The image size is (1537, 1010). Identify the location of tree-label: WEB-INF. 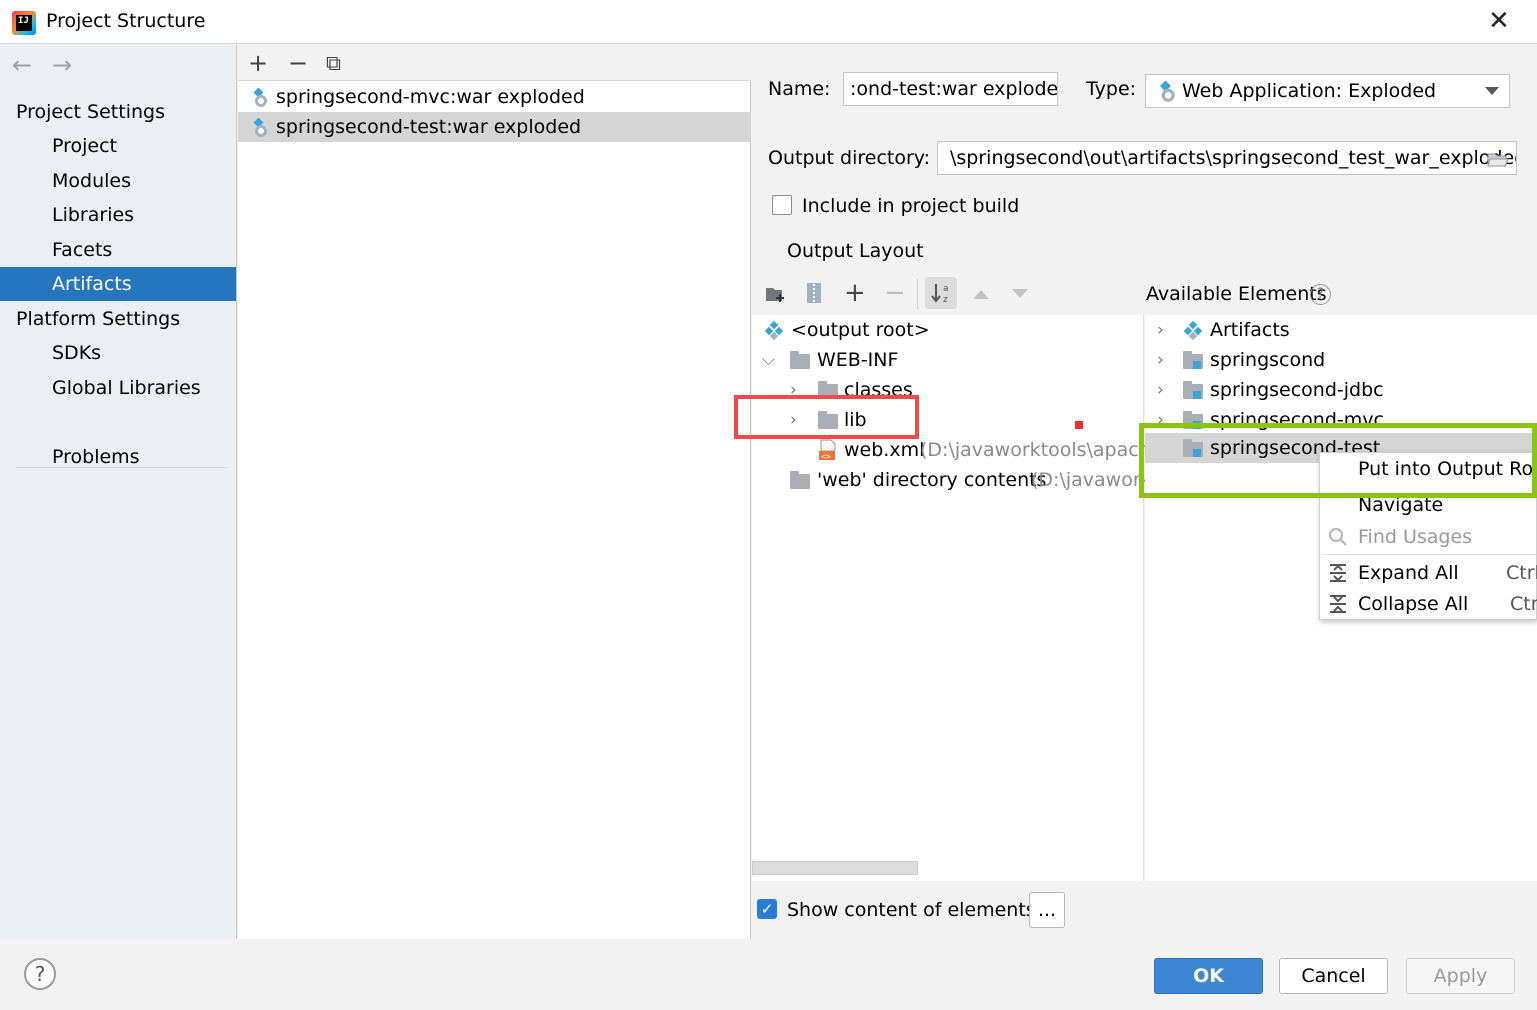
(858, 360).